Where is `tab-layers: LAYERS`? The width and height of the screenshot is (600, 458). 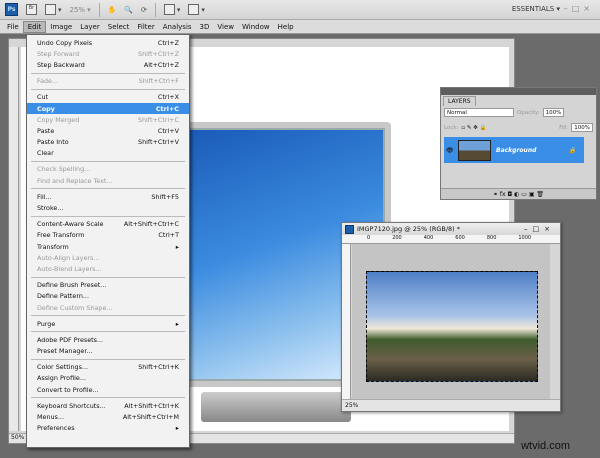
tab-layers: LAYERS is located at coordinates (459, 101).